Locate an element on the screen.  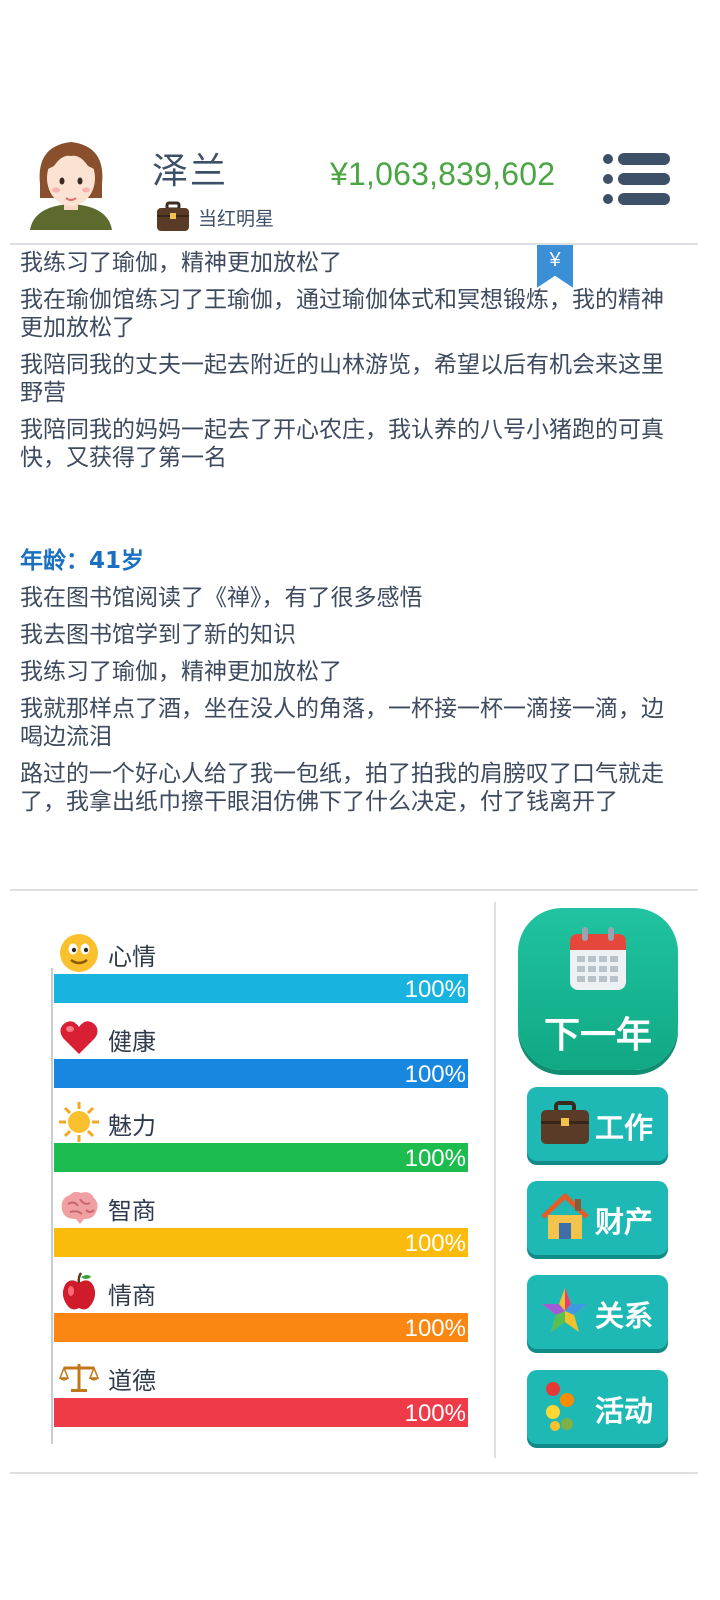
house-icon is located at coordinates (565, 1216).